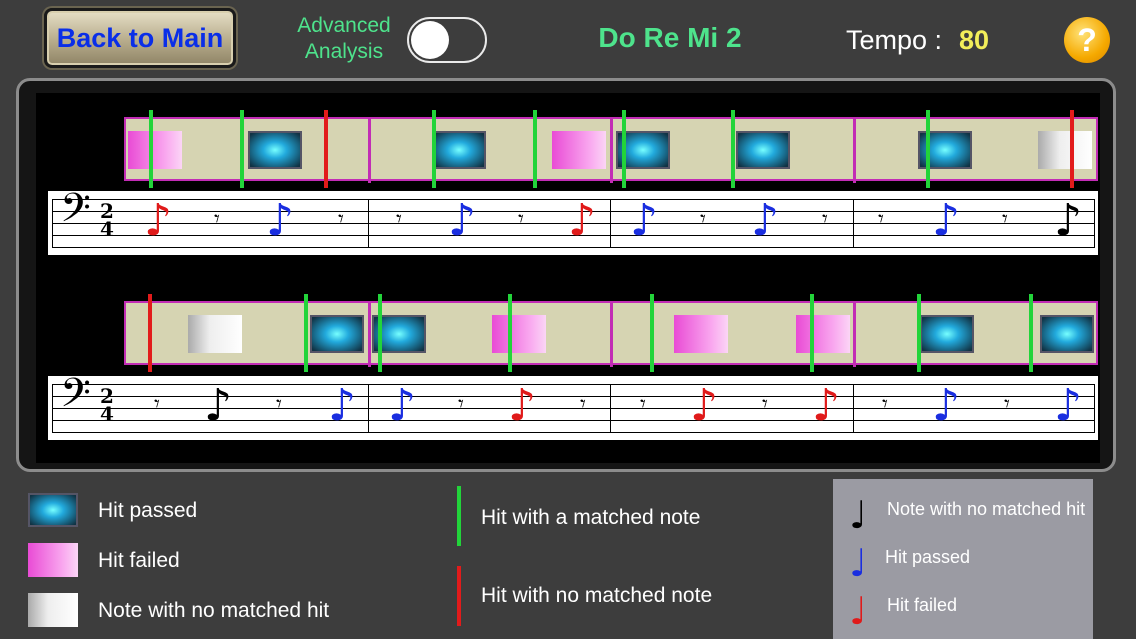  I want to click on legend-right-failed-label: Hit failed, so click(922, 605).